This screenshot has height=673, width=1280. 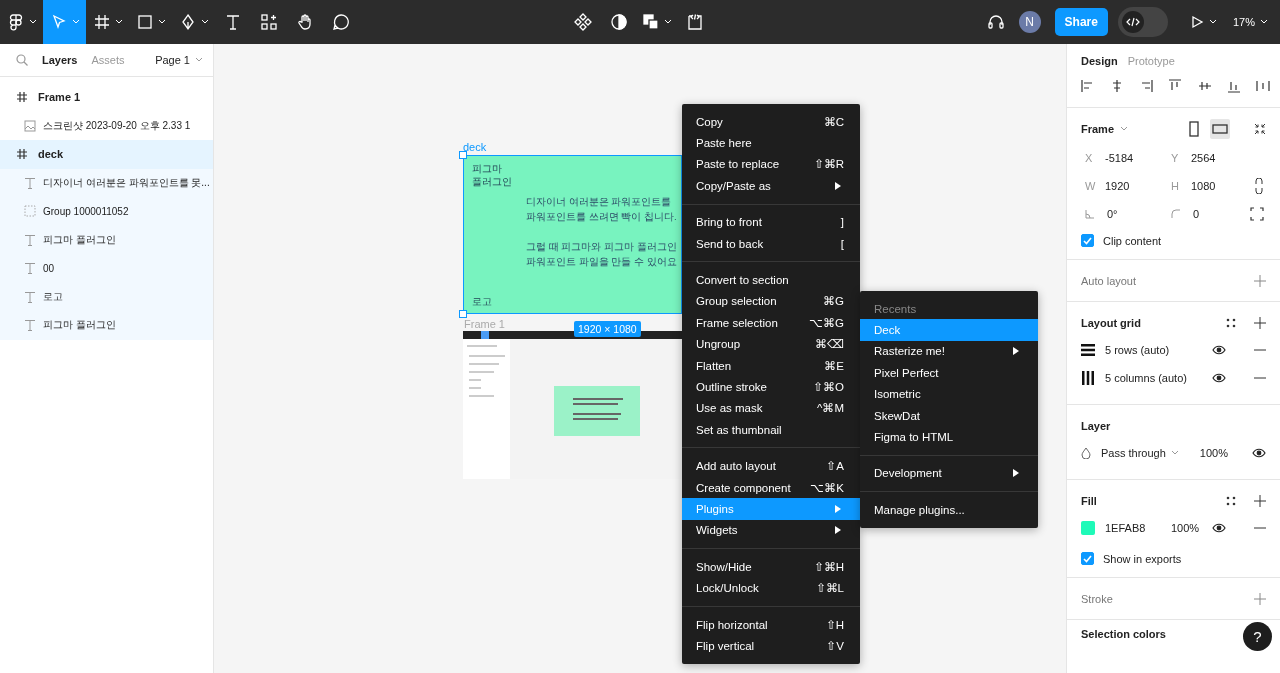 What do you see at coordinates (771, 122) in the screenshot?
I see `menu-item: Copy ⌘C` at bounding box center [771, 122].